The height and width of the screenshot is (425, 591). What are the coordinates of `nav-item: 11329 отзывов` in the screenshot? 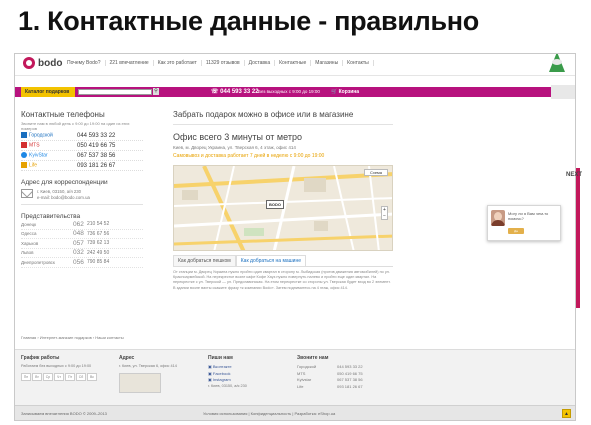 It's located at (223, 63).